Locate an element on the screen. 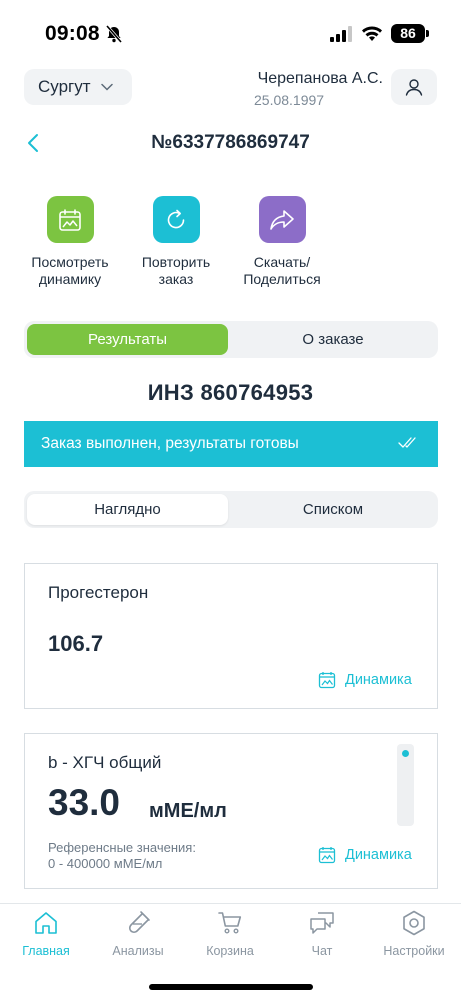  chat-icon is located at coordinates (322, 923).